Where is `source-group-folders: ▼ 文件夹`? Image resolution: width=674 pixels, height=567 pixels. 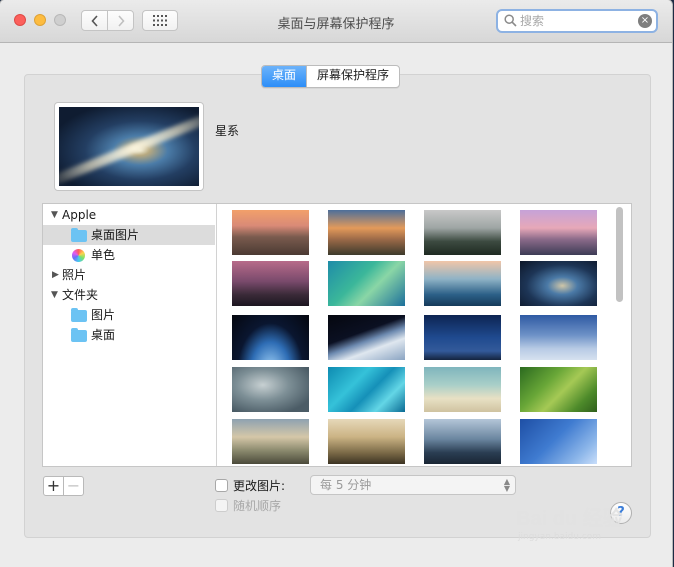 source-group-folders: ▼ 文件夹 is located at coordinates (129, 295).